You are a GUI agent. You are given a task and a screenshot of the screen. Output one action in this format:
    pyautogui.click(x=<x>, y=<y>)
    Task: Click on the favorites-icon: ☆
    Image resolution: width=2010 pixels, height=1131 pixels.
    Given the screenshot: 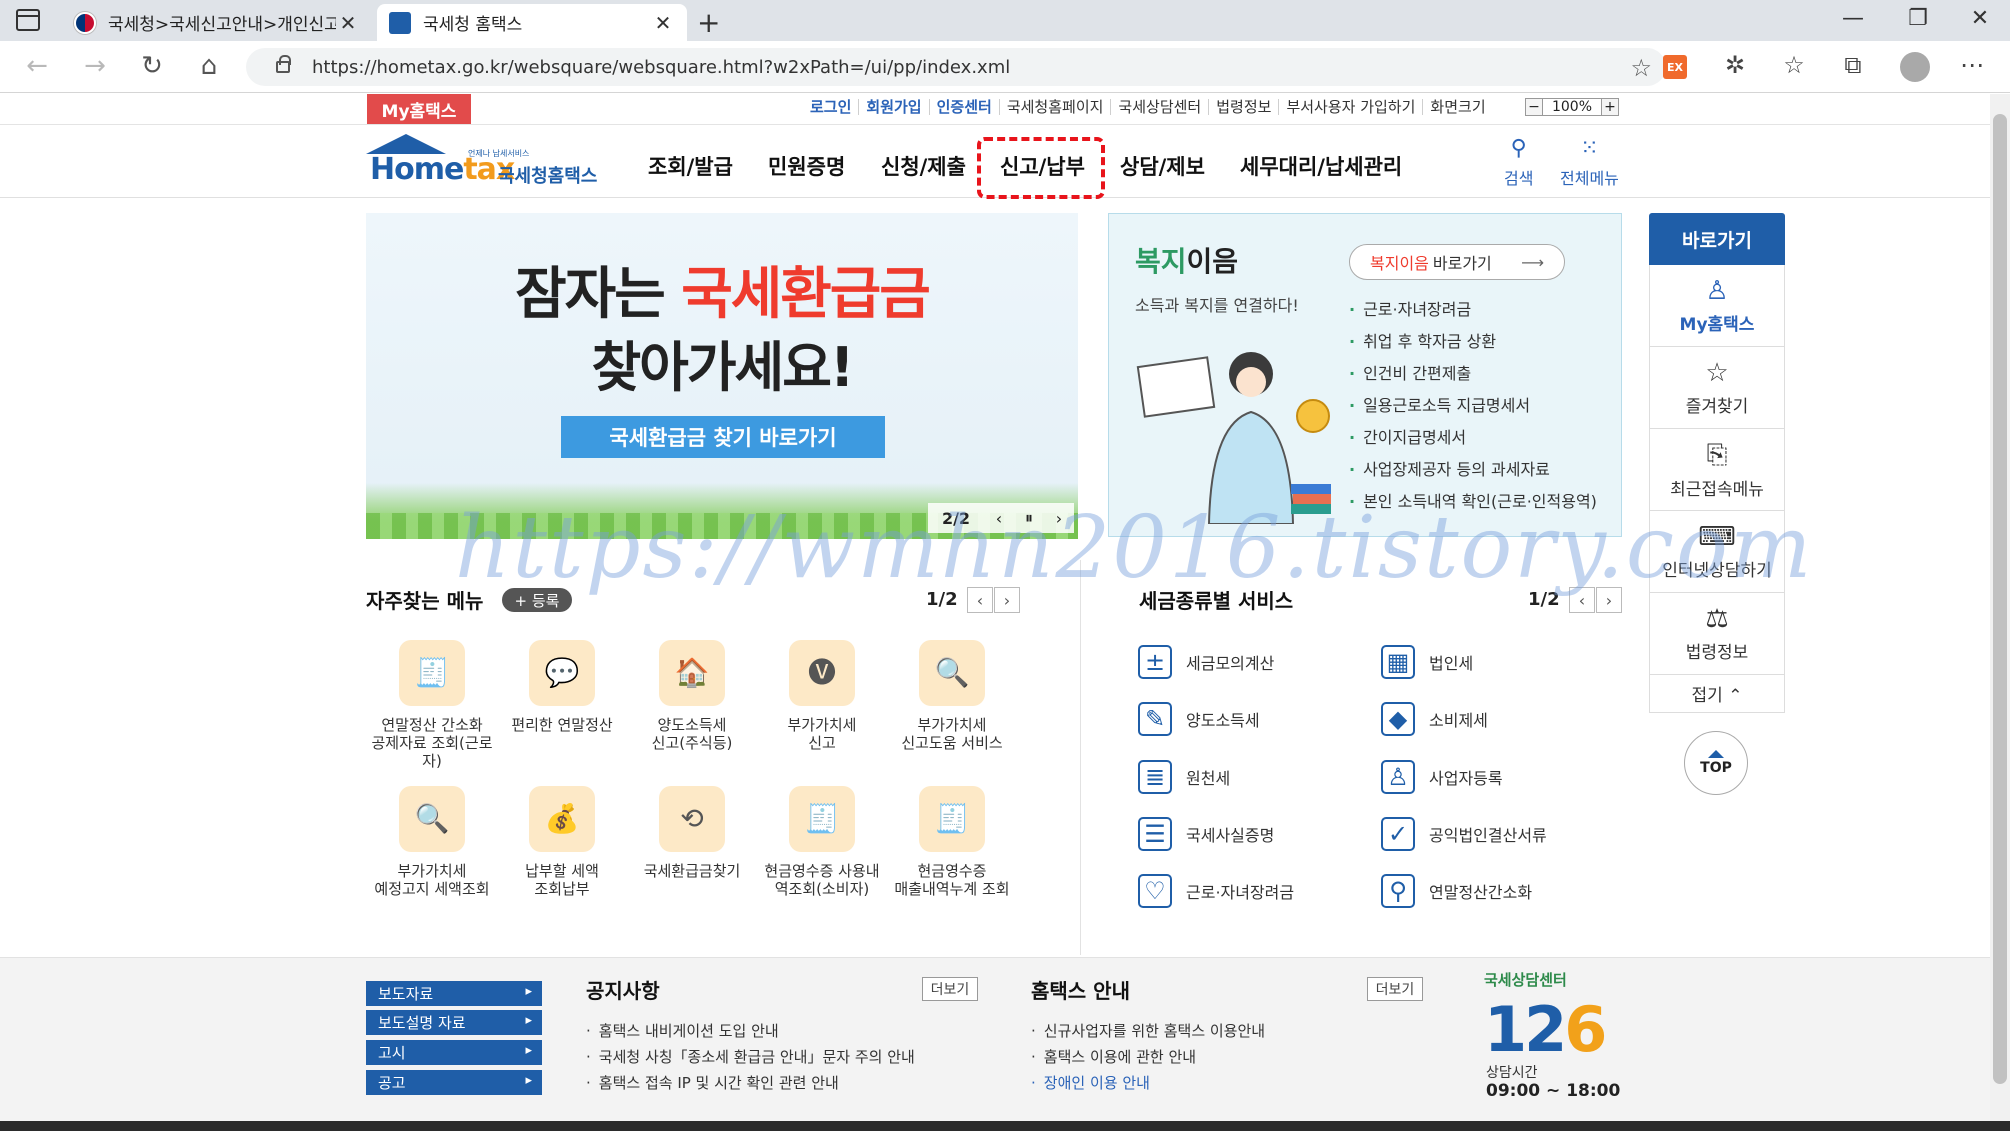 What is the action you would take?
    pyautogui.click(x=1794, y=65)
    